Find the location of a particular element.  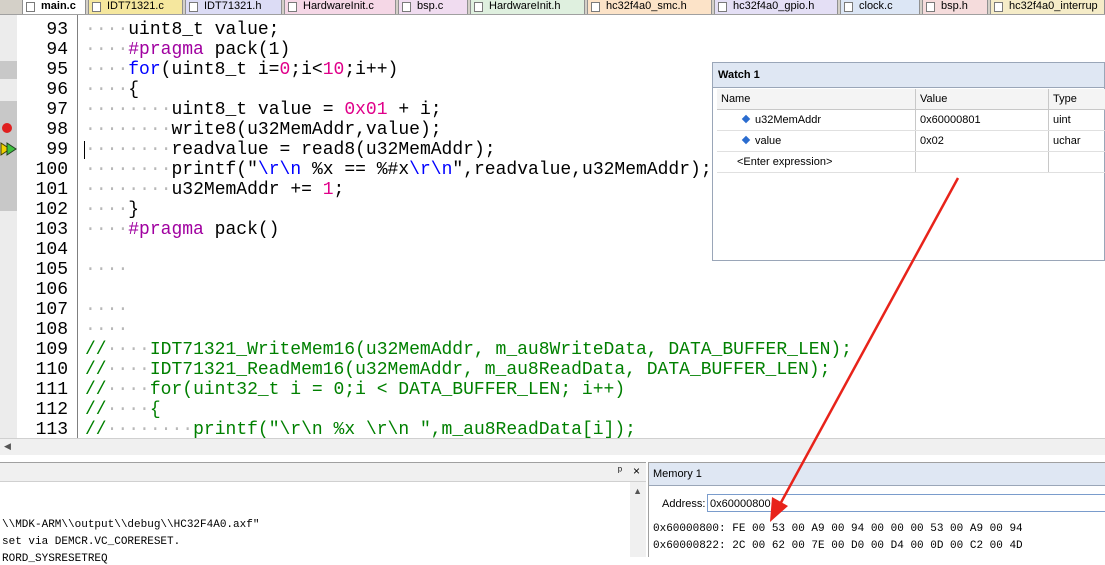

watch-header-row: Name Value Type is located at coordinates (911, 99).